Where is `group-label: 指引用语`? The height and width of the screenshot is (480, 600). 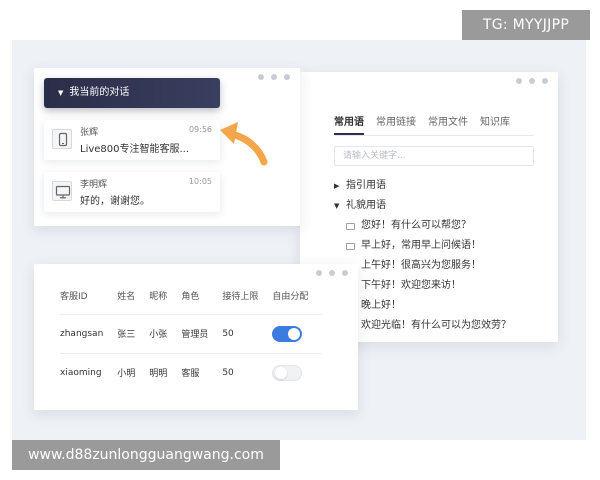 group-label: 指引用语 is located at coordinates (366, 185).